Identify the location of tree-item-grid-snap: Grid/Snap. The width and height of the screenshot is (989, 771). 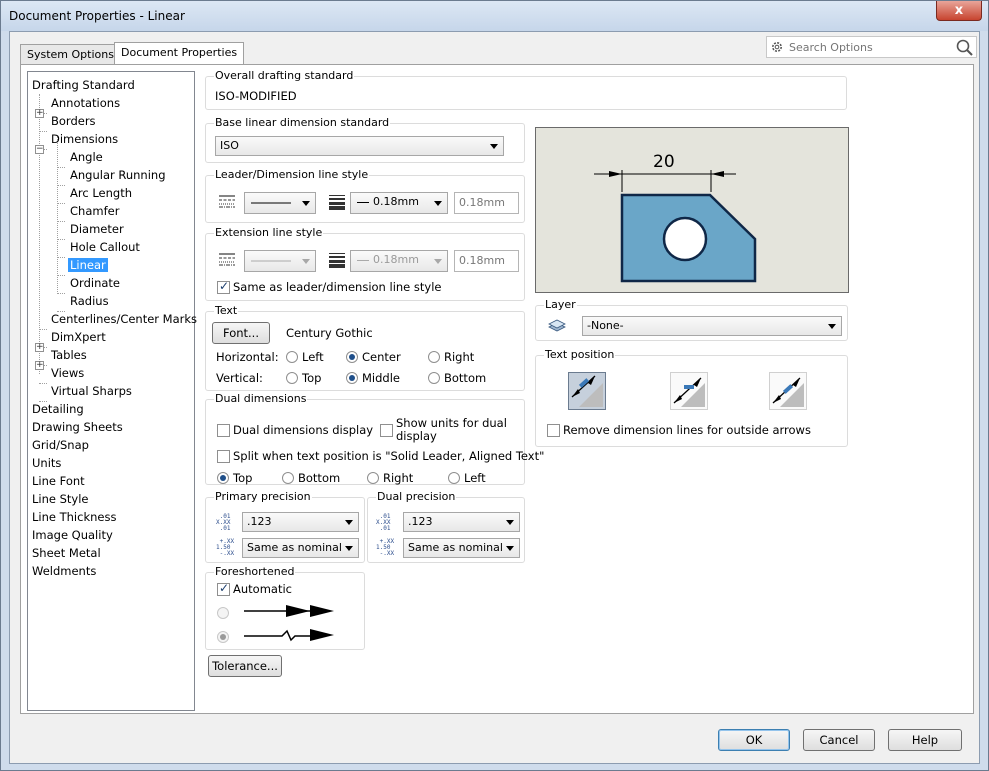
(60, 446).